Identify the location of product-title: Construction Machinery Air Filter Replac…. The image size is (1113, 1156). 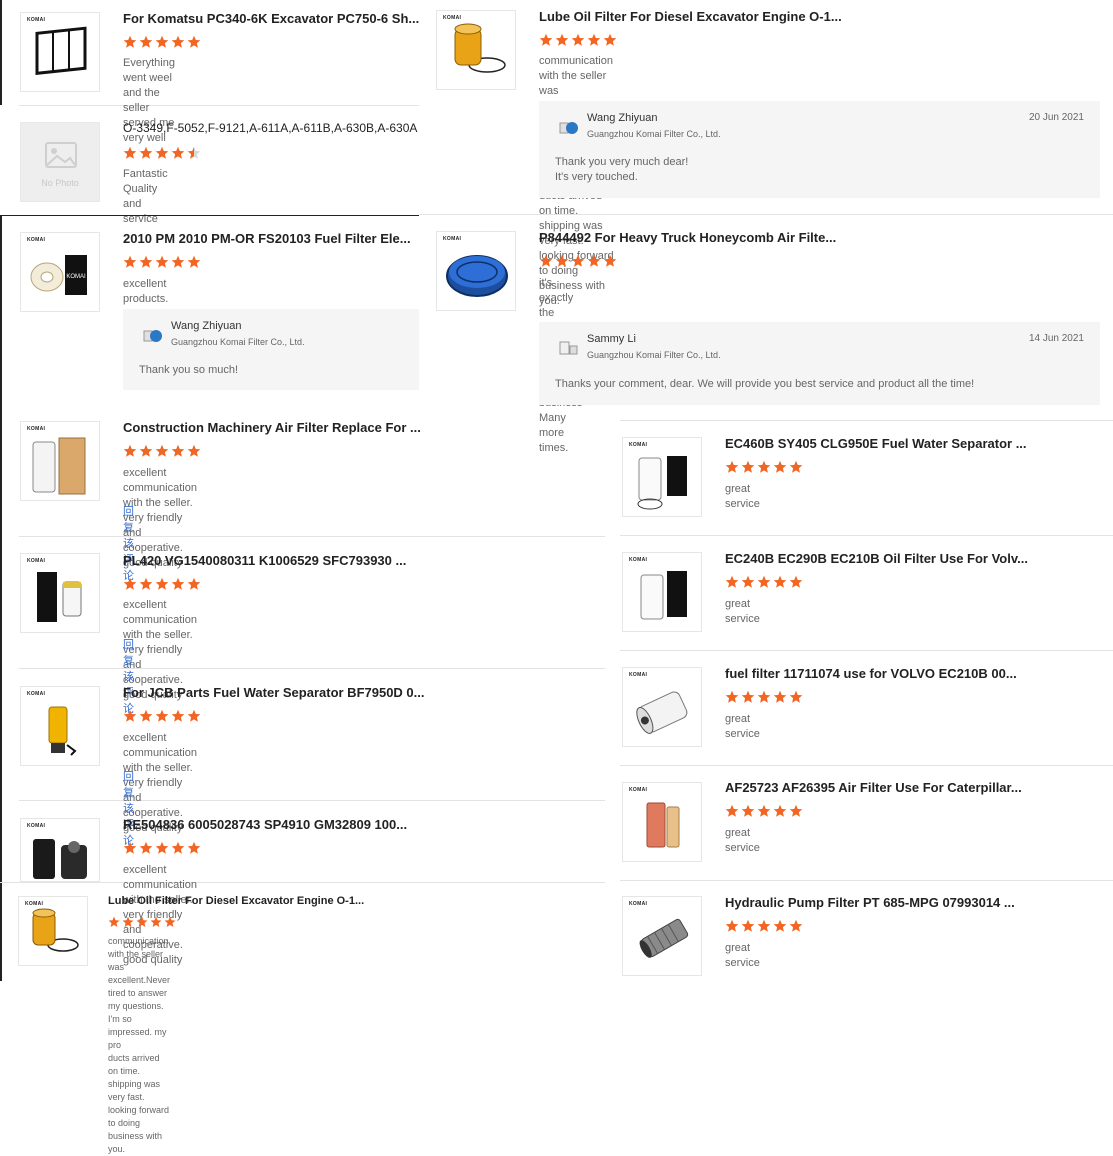
(272, 427).